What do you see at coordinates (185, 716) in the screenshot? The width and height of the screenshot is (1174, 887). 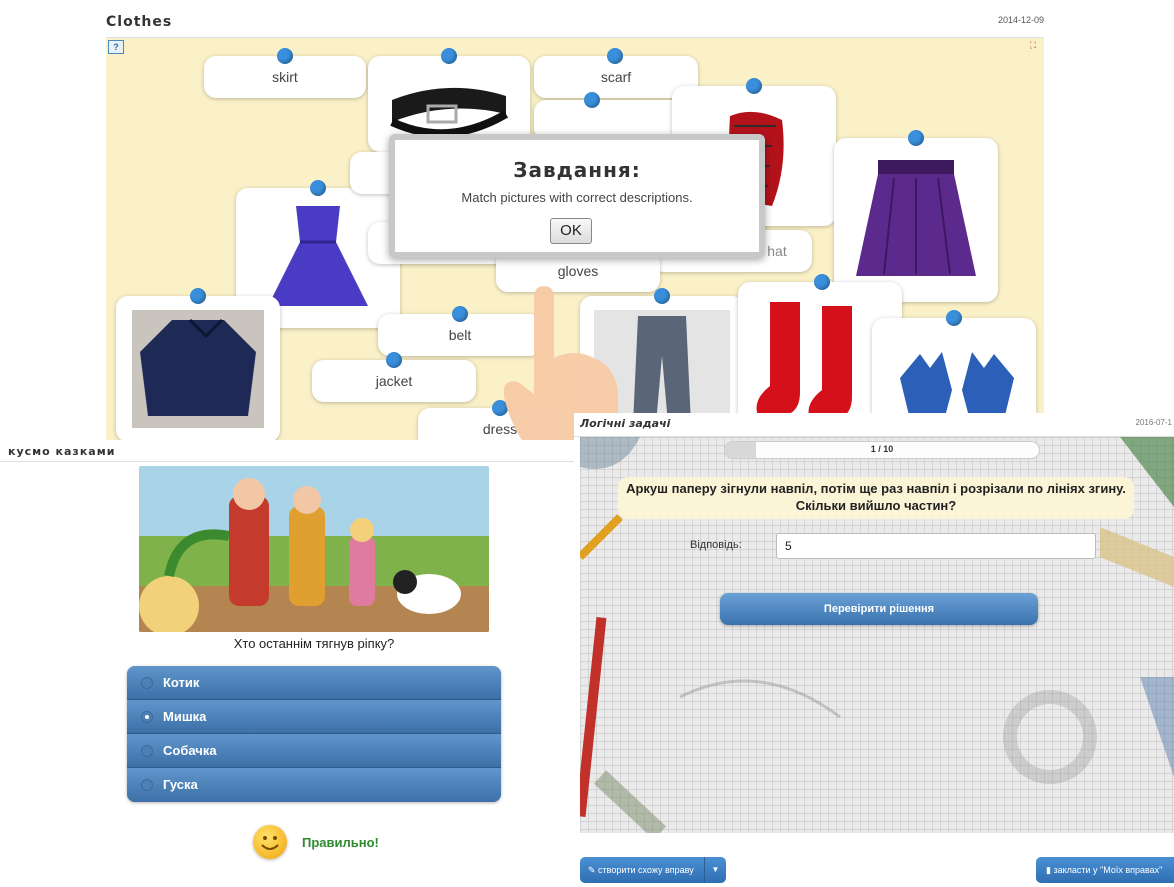 I see `option-label: Мишка` at bounding box center [185, 716].